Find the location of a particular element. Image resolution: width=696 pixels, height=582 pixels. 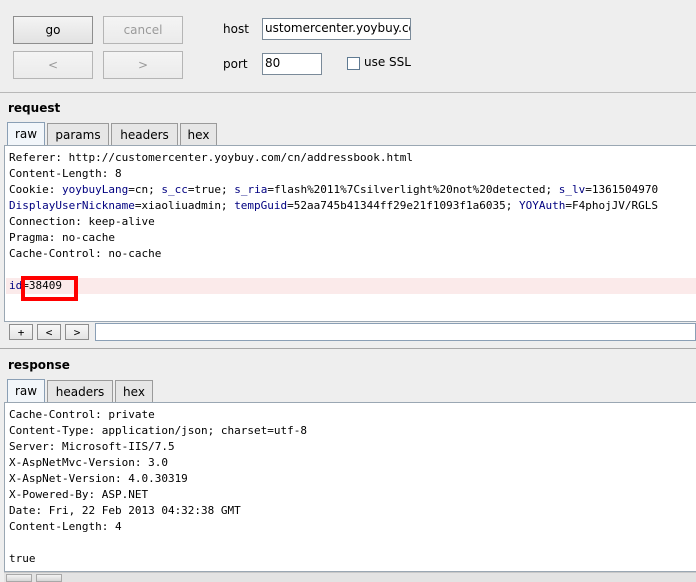

horizontal-scrollbar is located at coordinates (350, 577).